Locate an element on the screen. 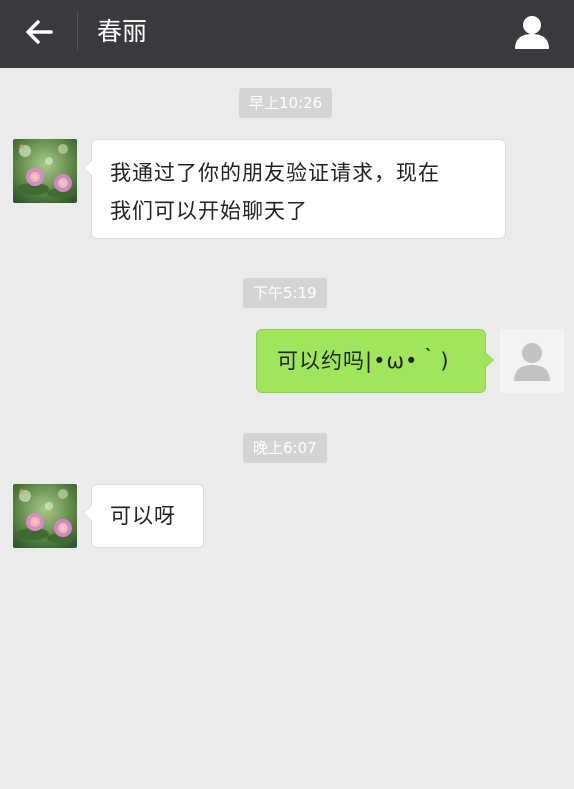 The image size is (574, 789). message-text-line: 我们可以开始聊天了 is located at coordinates (209, 211).